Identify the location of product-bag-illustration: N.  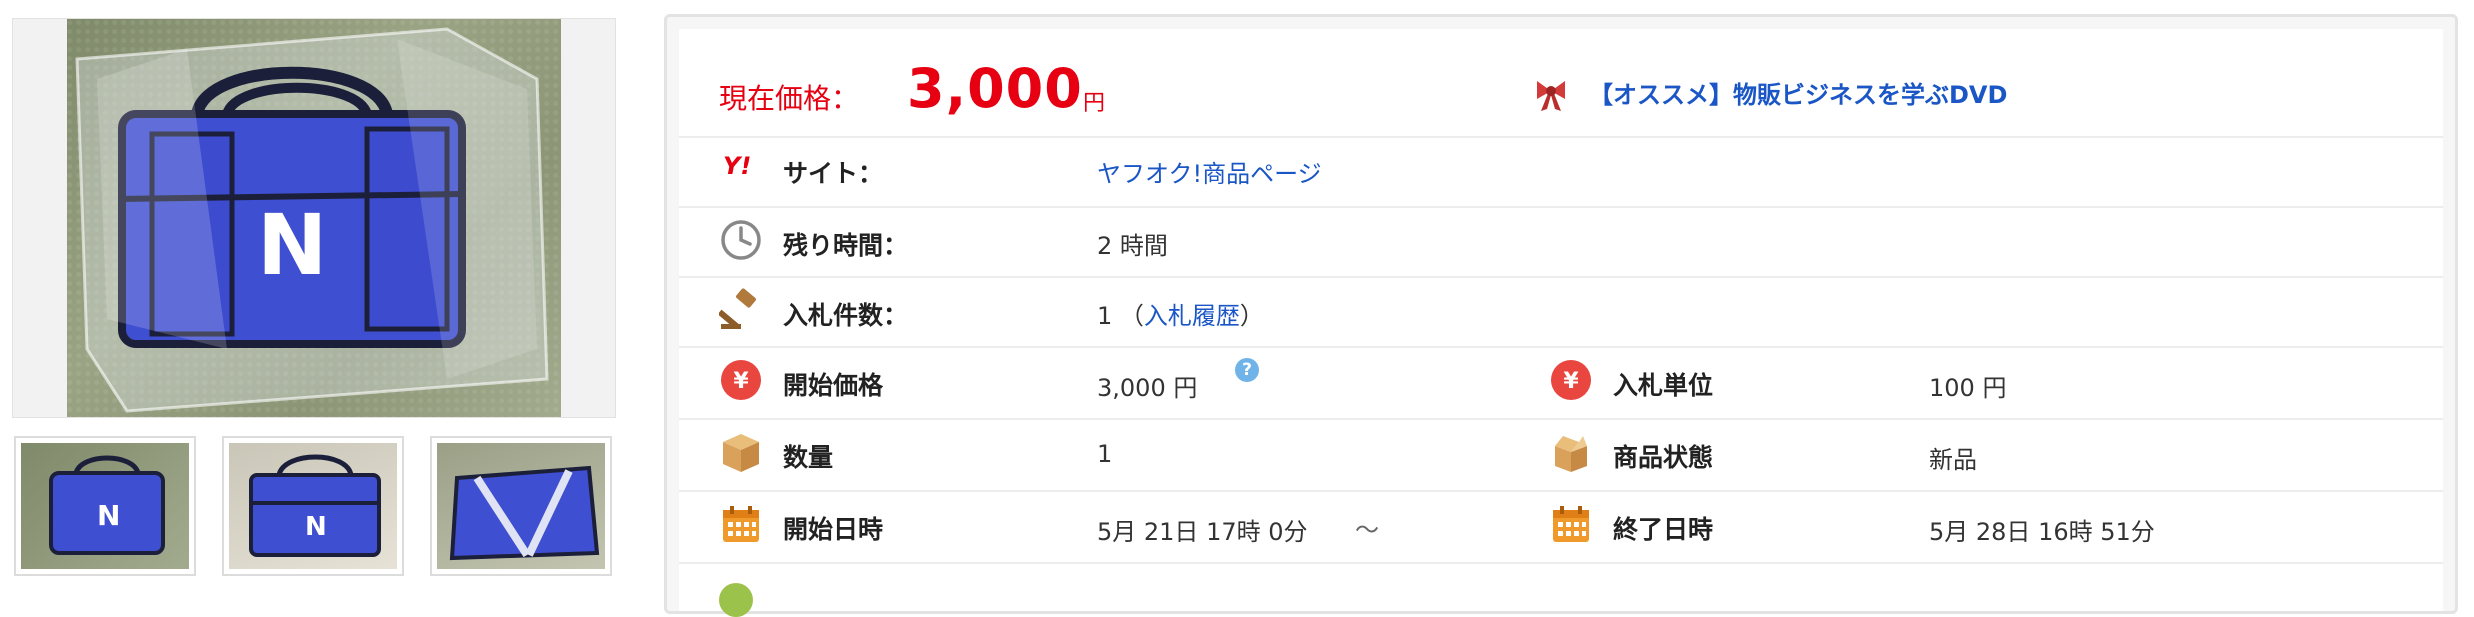
(312, 220).